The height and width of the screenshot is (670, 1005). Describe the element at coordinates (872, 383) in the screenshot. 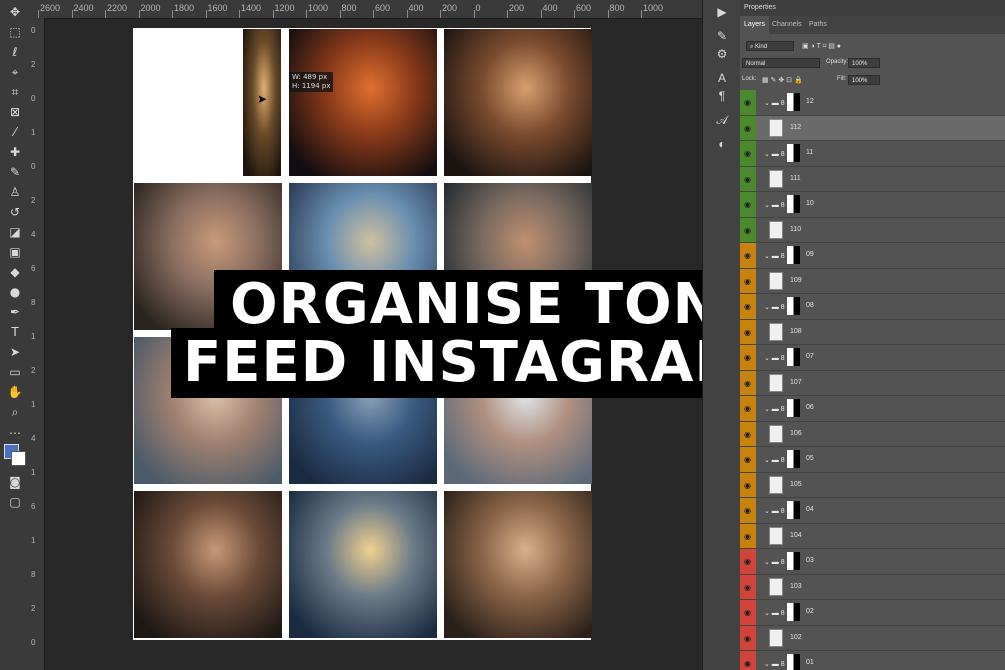

I see `layer-row: ◉ 107` at that location.